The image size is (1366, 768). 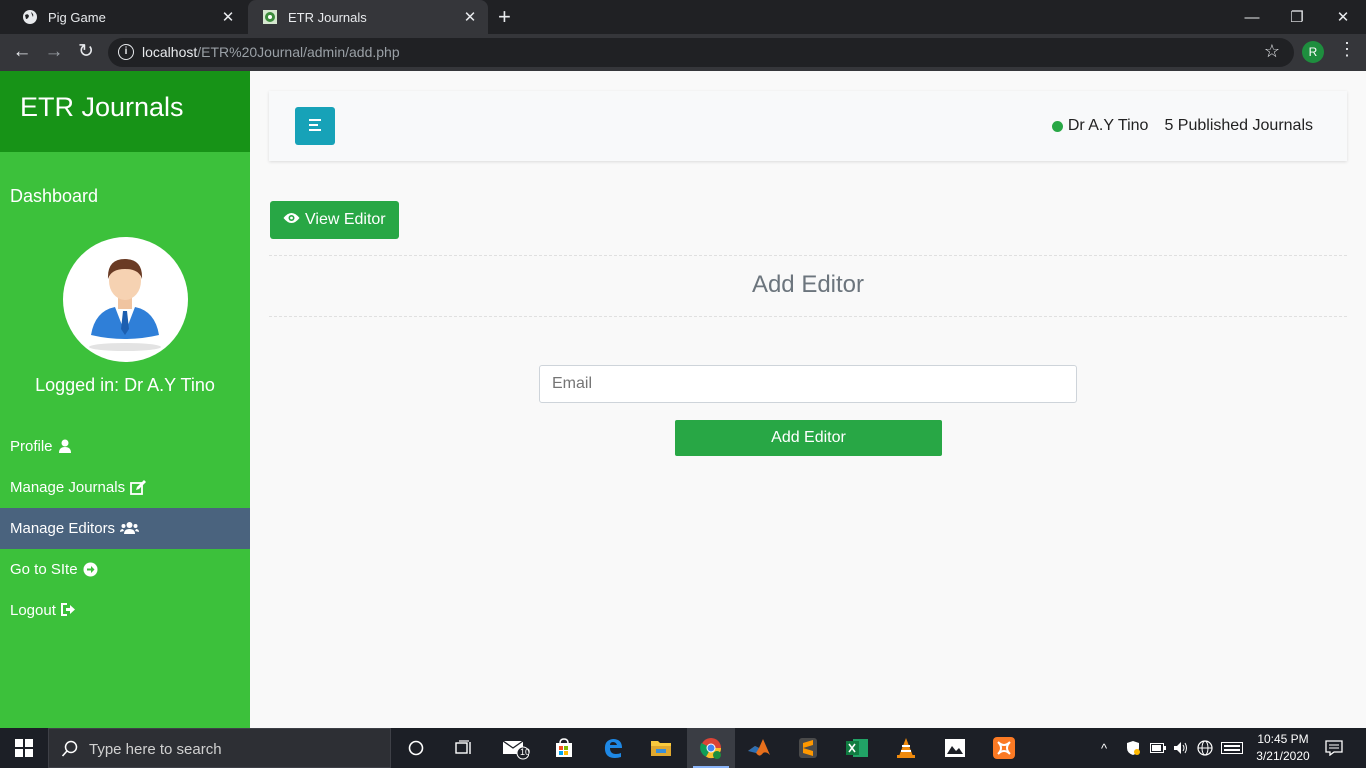 What do you see at coordinates (955, 748) in the screenshot?
I see `photos-icon` at bounding box center [955, 748].